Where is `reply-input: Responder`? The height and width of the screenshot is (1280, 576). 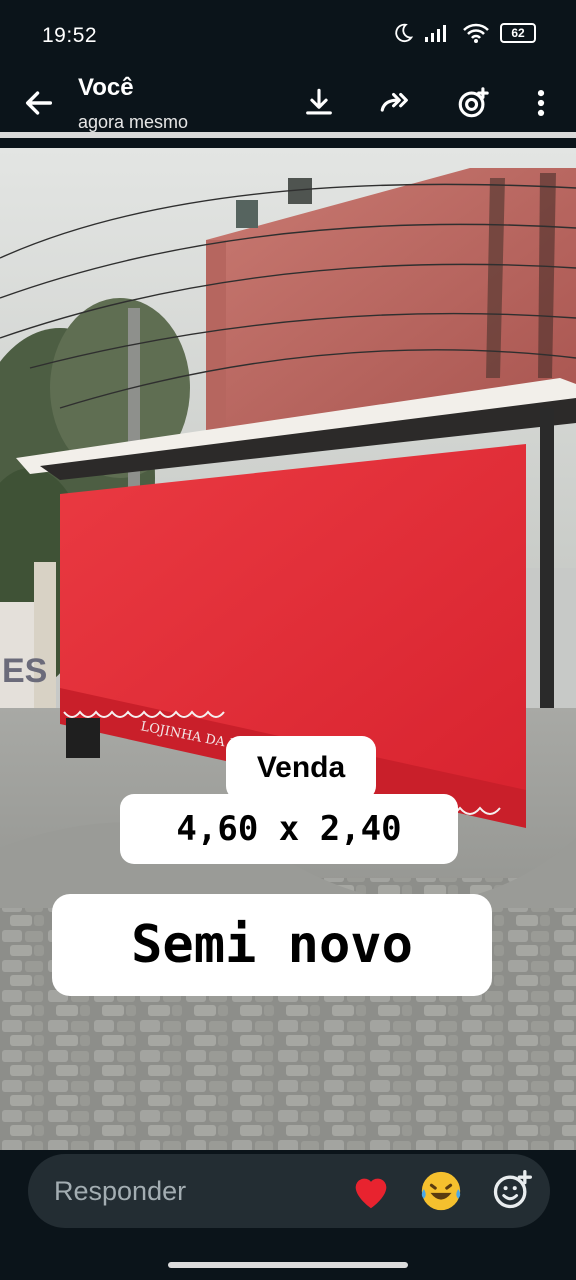
reply-input: Responder is located at coordinates (120, 1191).